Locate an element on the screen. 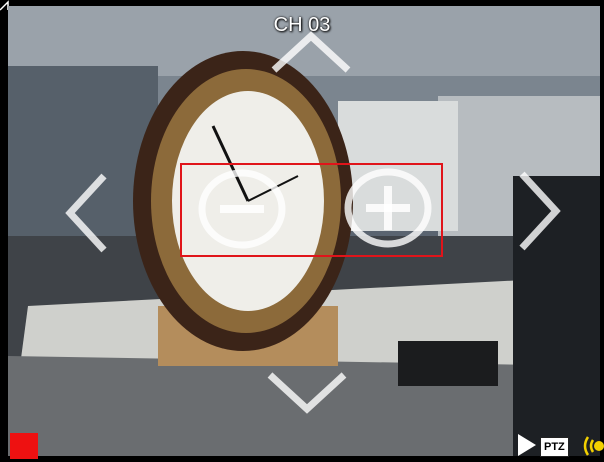 The height and width of the screenshot is (462, 604). chevron-left-icon is located at coordinates (87, 213).